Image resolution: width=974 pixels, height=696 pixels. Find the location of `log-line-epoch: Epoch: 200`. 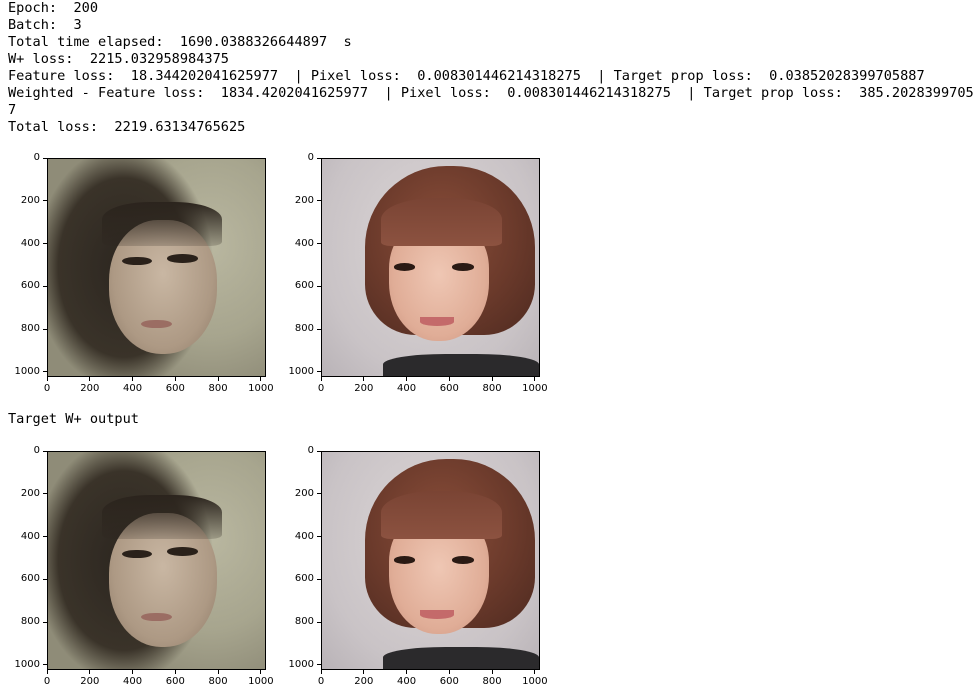

log-line-epoch: Epoch: 200 is located at coordinates (53, 8).